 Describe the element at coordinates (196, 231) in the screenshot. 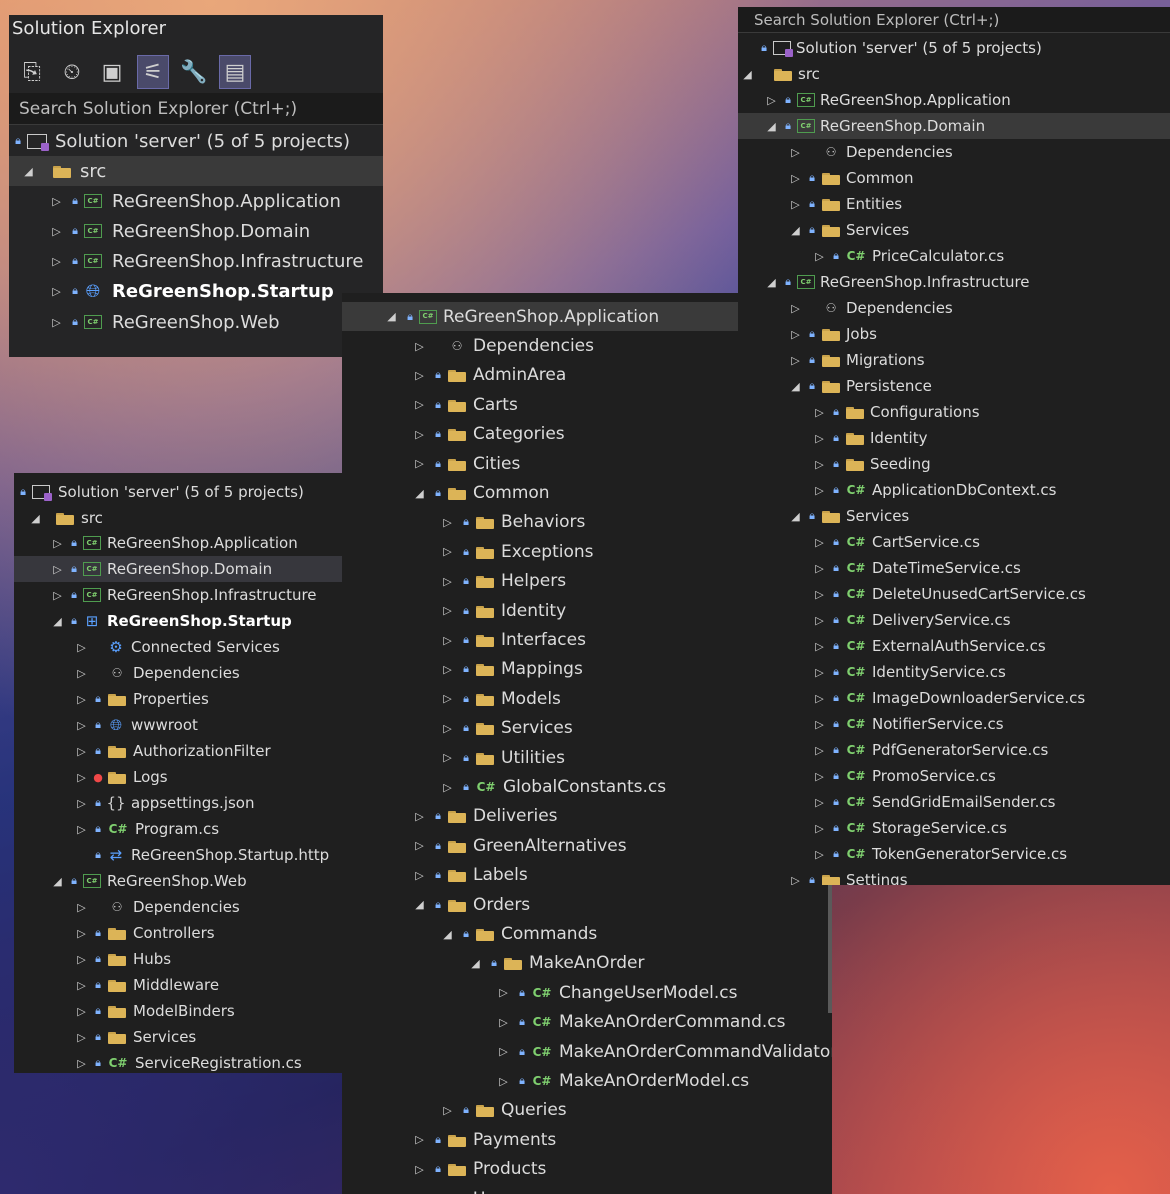

I see `project-node: ▷ 🔒︎ C# ReGreenShop.Domain` at that location.